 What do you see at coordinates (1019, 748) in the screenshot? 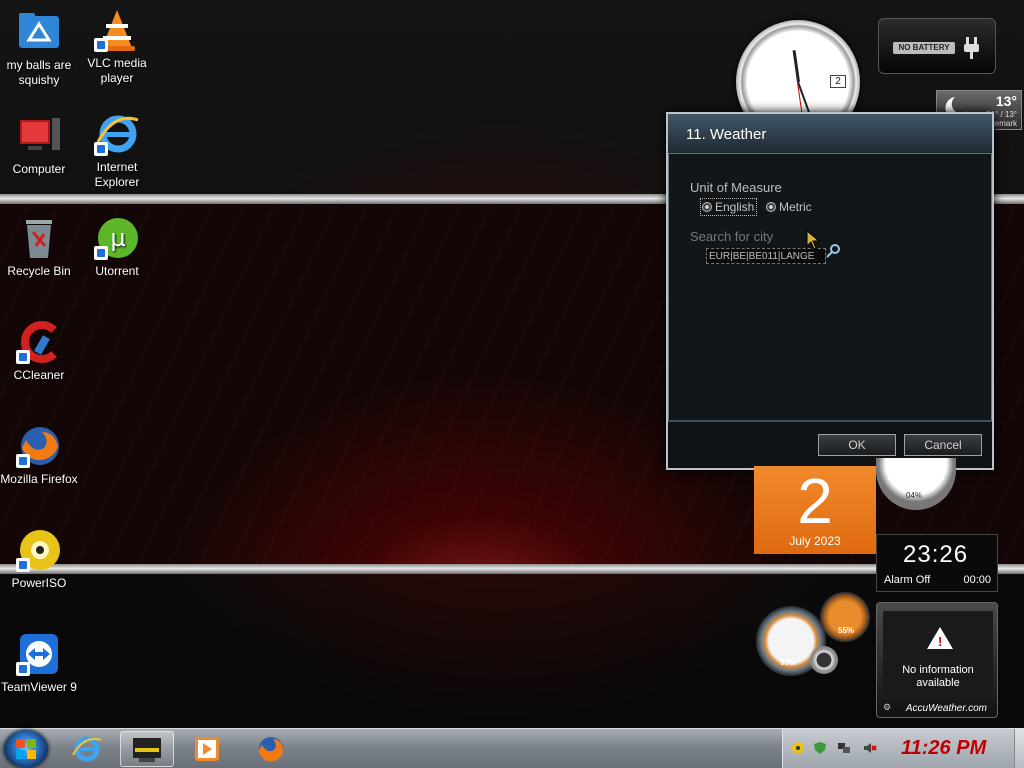
I see `show-desktop-button` at bounding box center [1019, 748].